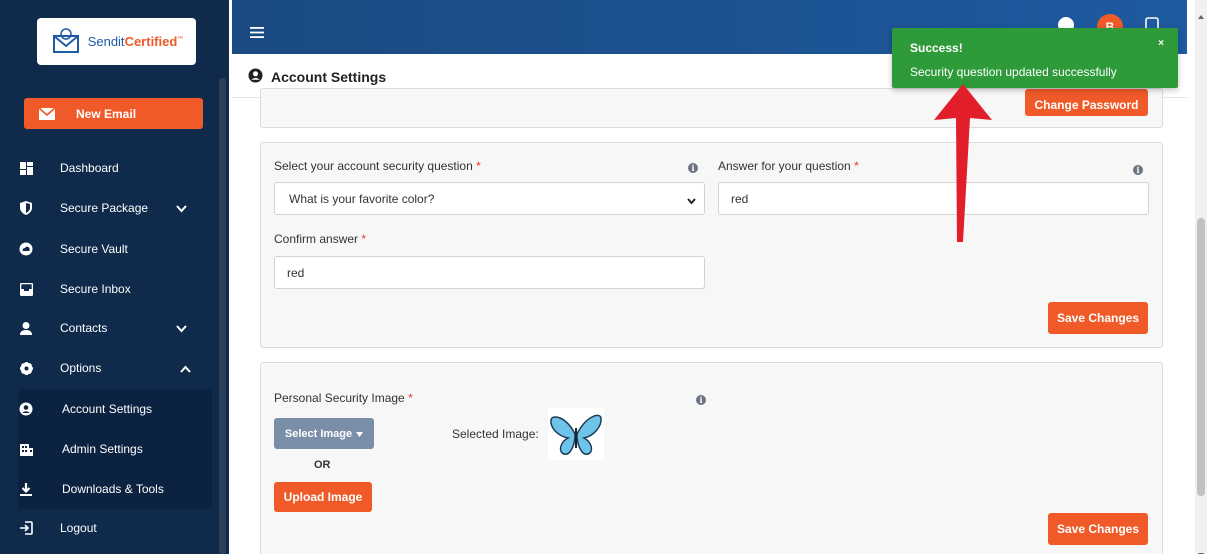  I want to click on sidebar-scrollbar, so click(222, 316).